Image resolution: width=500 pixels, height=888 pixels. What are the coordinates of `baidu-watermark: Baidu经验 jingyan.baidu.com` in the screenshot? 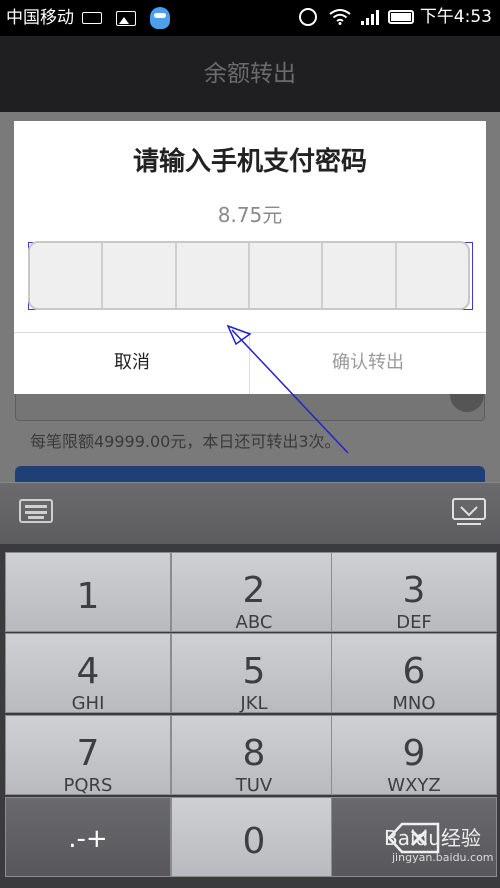 It's located at (439, 843).